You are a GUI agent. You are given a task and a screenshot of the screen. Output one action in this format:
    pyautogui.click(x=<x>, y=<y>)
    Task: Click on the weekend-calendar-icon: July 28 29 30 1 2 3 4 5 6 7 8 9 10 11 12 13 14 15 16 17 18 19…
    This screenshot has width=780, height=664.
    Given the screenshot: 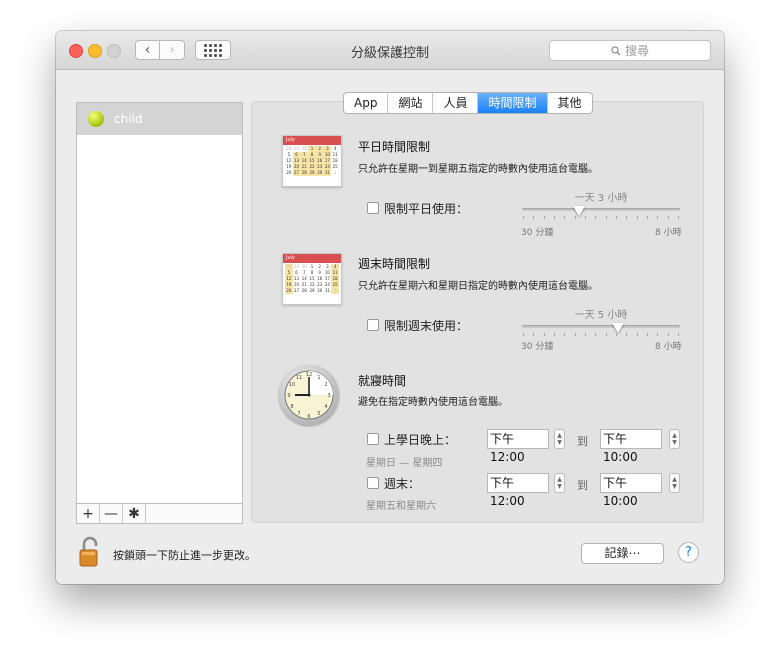 What is the action you would take?
    pyautogui.click(x=312, y=279)
    